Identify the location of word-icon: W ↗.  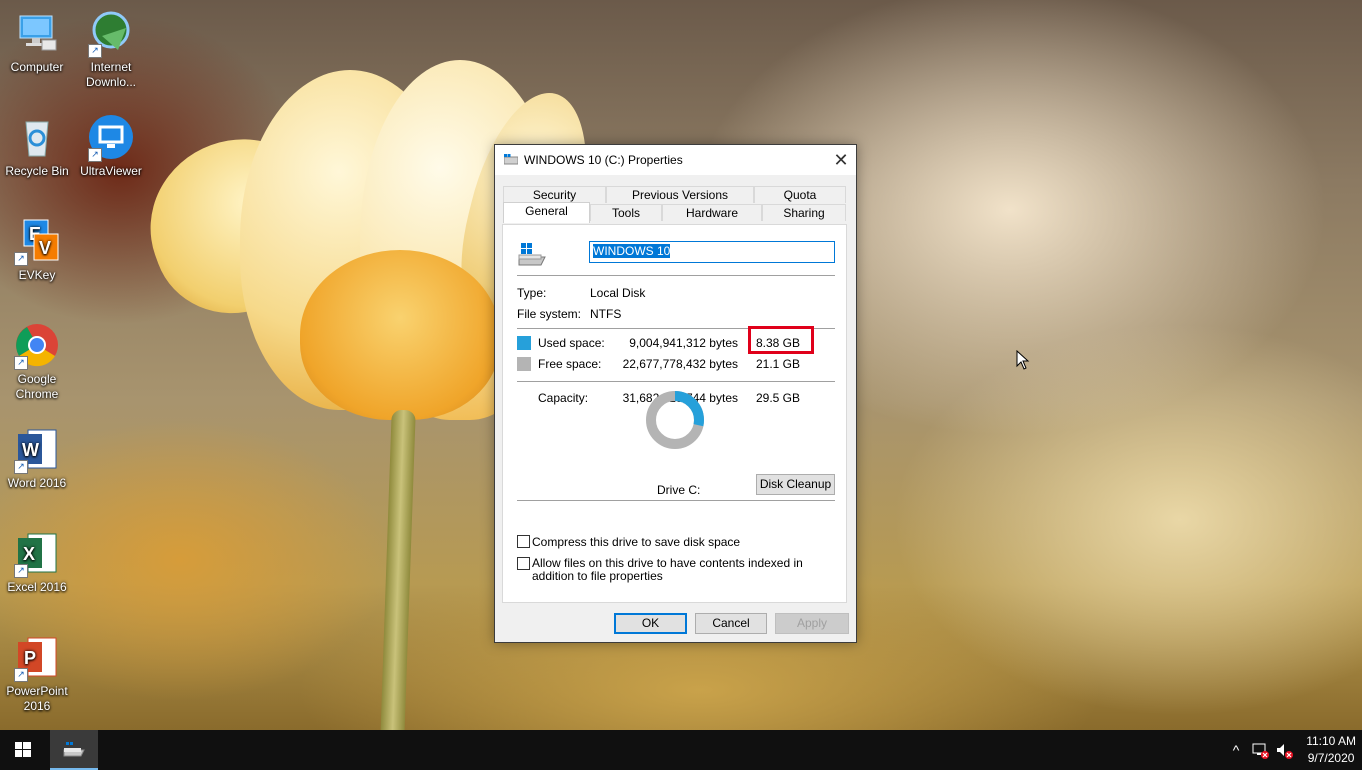
(37, 450).